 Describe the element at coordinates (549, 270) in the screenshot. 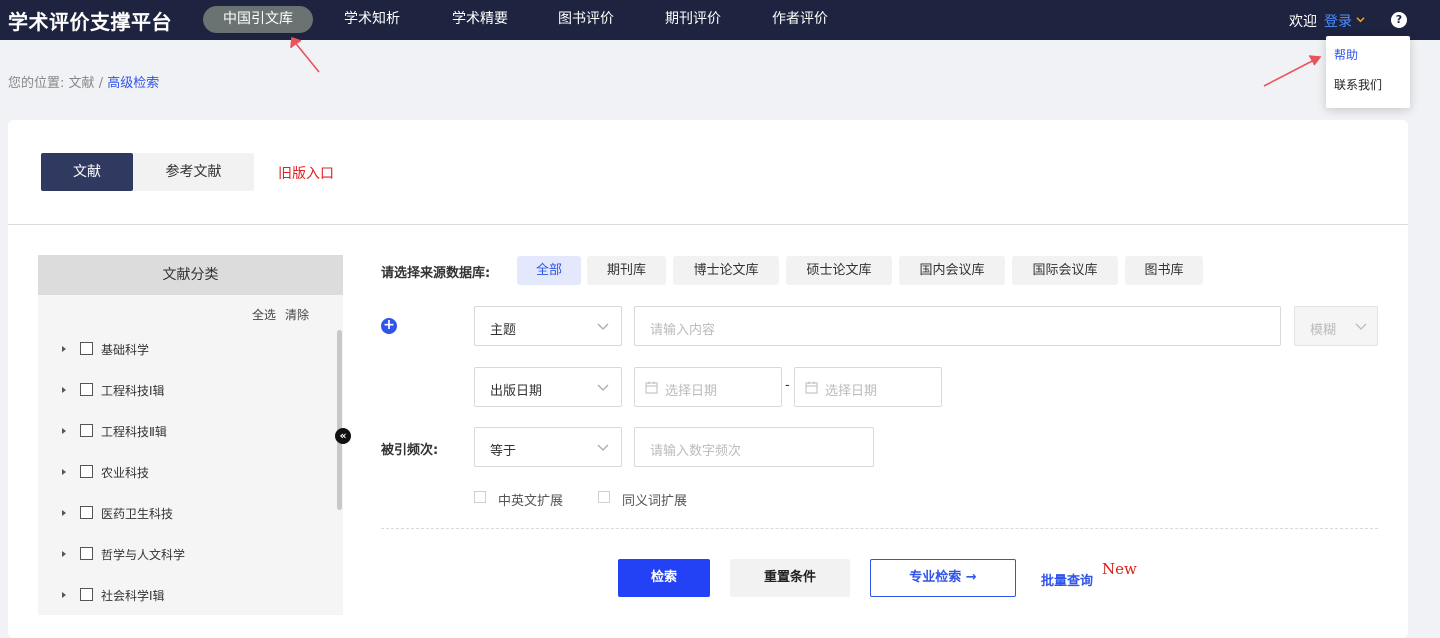

I see `source-chip-all: 全部` at that location.